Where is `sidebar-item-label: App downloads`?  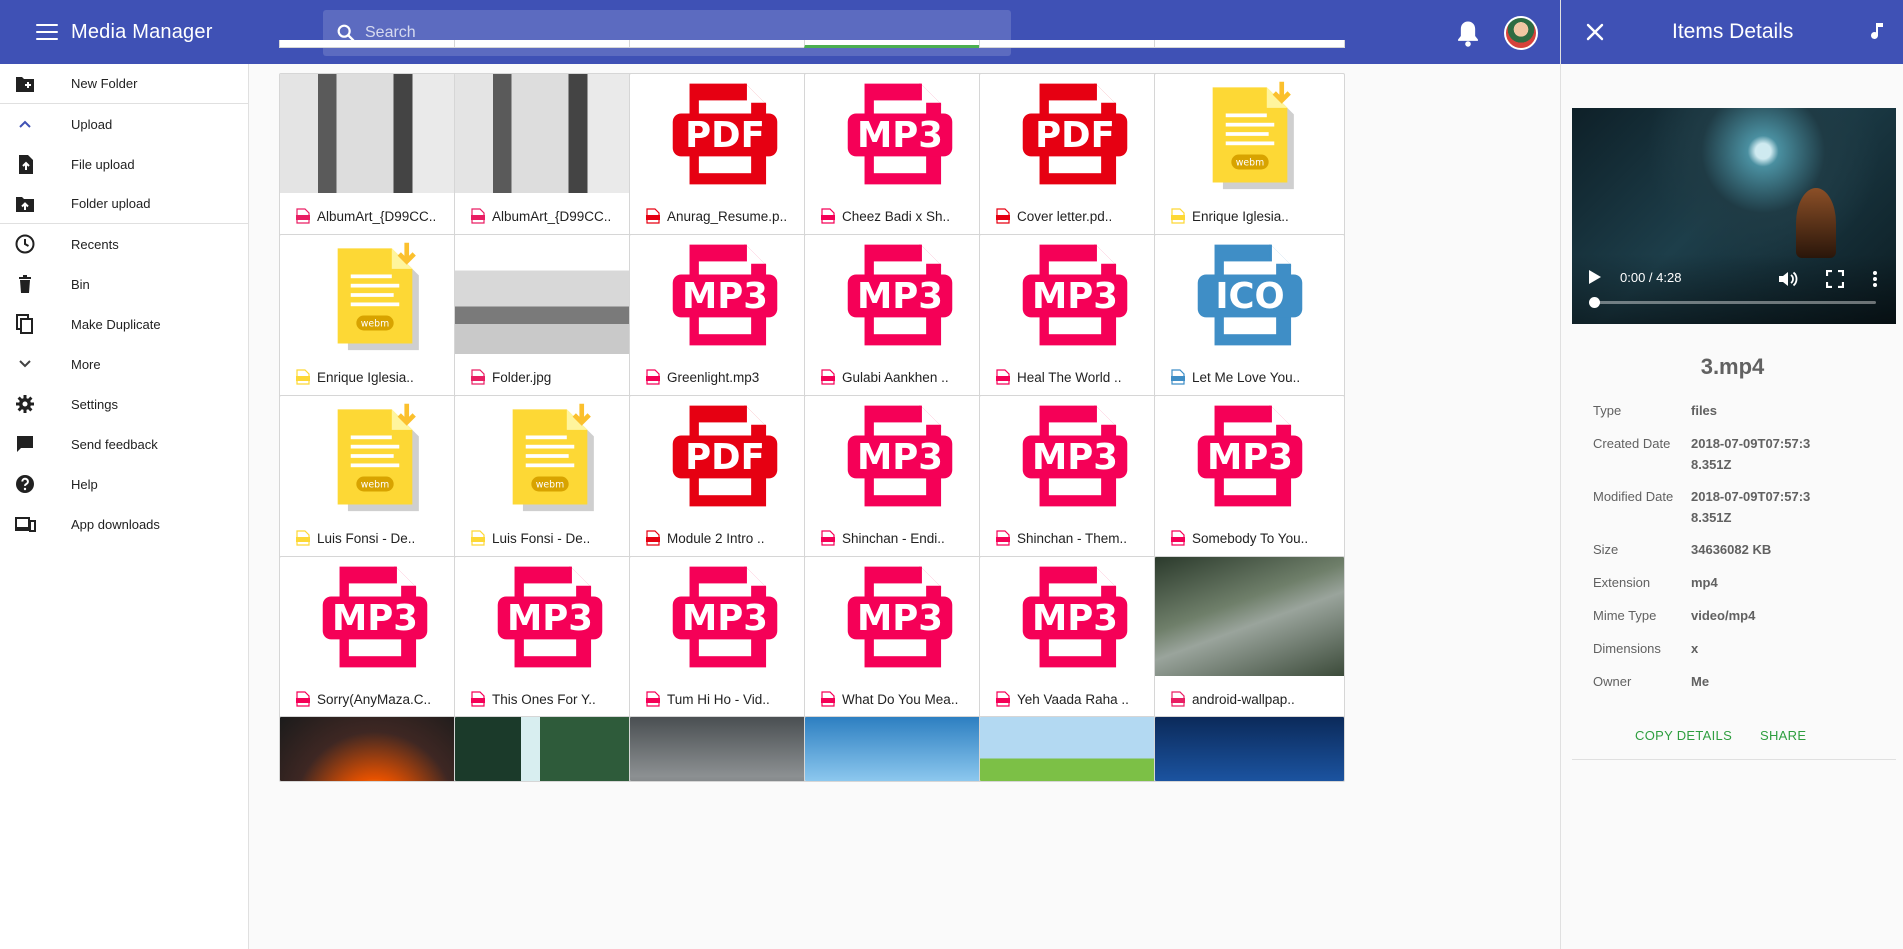
sidebar-item-label: App downloads is located at coordinates (115, 524).